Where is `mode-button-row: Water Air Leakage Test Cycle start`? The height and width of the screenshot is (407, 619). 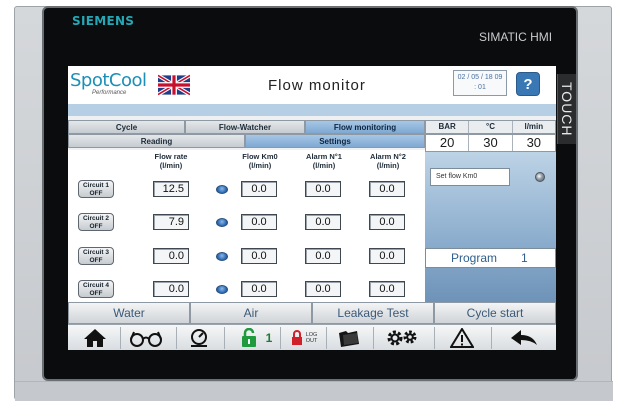
mode-button-row: Water Air Leakage Test Cycle start is located at coordinates (312, 313).